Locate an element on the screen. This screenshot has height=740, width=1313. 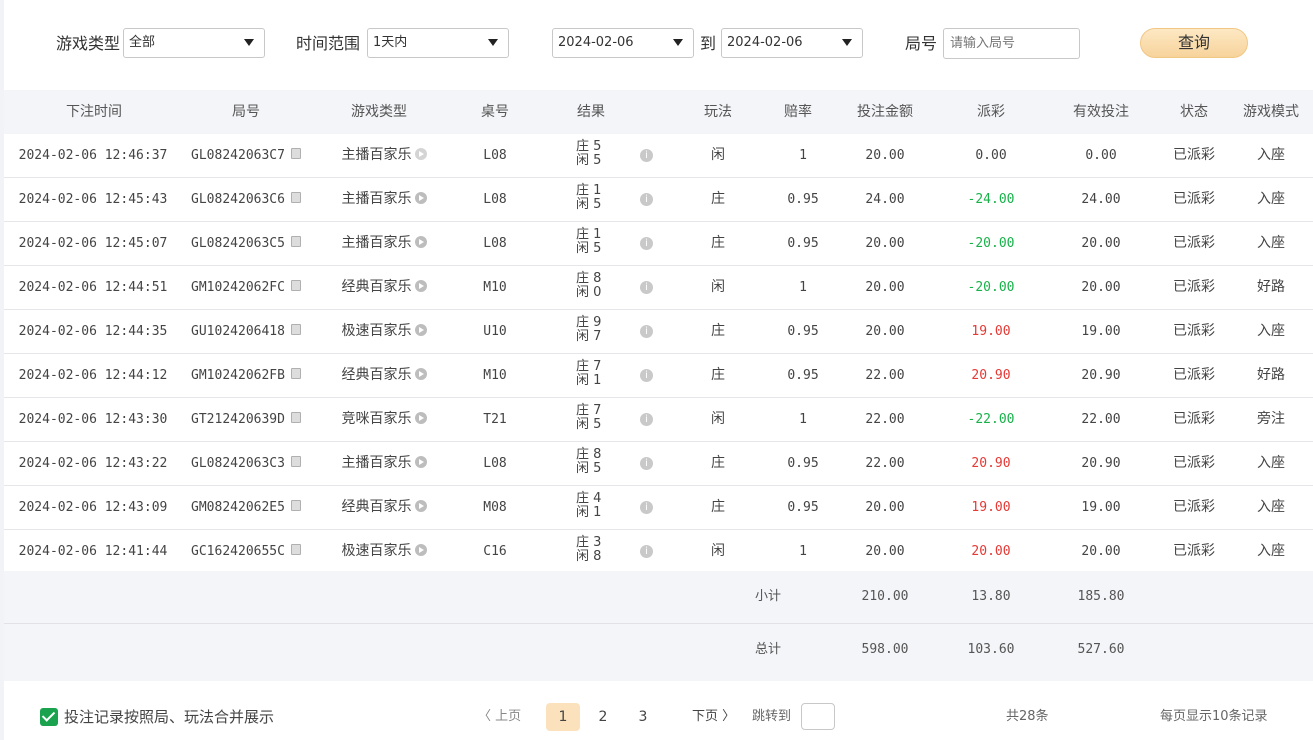
date-from-select: 2024-02-06 is located at coordinates (623, 43).